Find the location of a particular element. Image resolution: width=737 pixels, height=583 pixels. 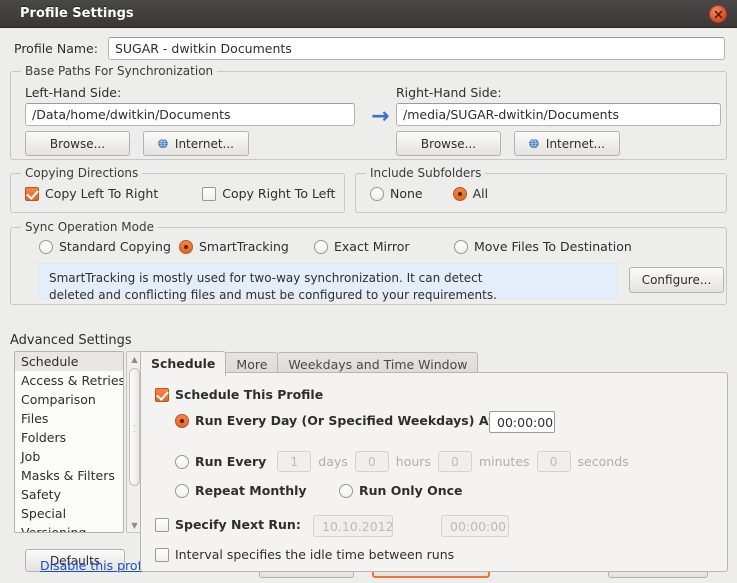

left-path-value: /Data/home/dwitkin/Documents is located at coordinates (131, 114).